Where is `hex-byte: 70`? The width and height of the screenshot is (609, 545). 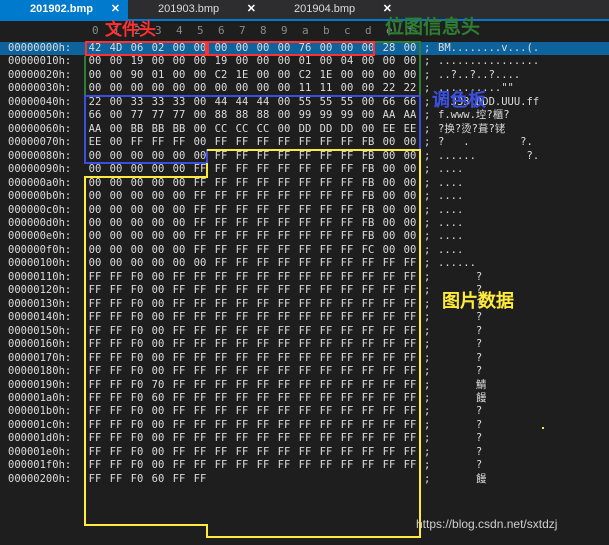 hex-byte: 70 is located at coordinates (158, 385).